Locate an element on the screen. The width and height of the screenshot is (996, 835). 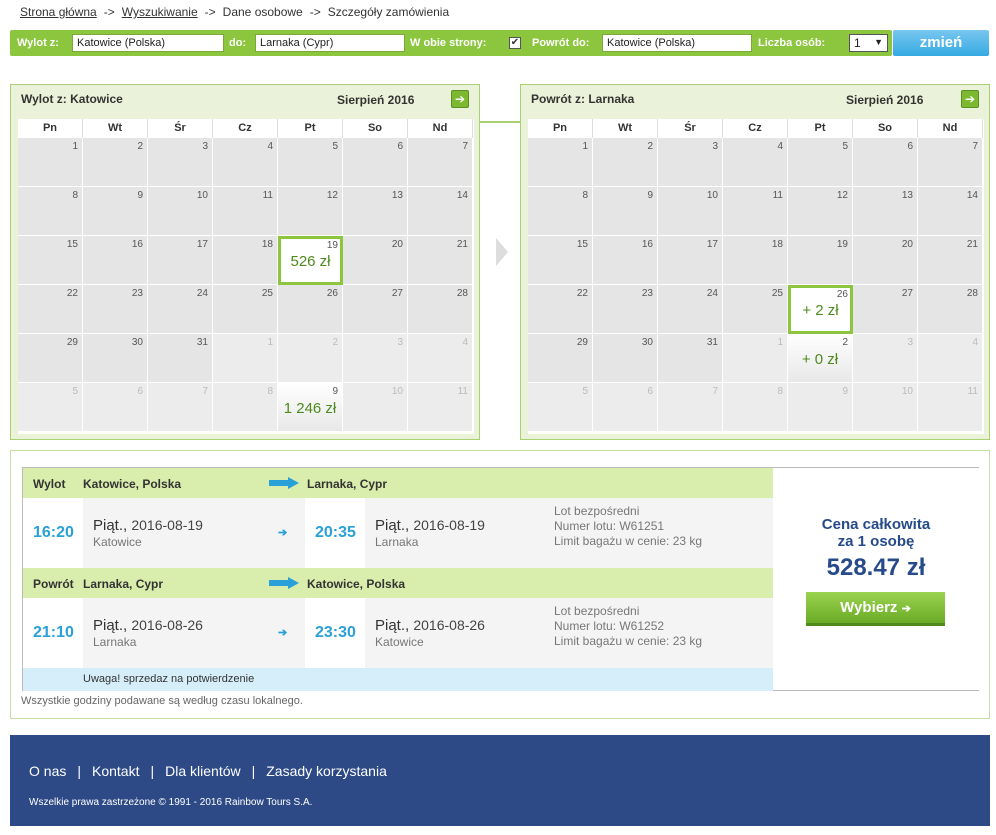
select-button: Wybierz ➔ is located at coordinates (875, 609).